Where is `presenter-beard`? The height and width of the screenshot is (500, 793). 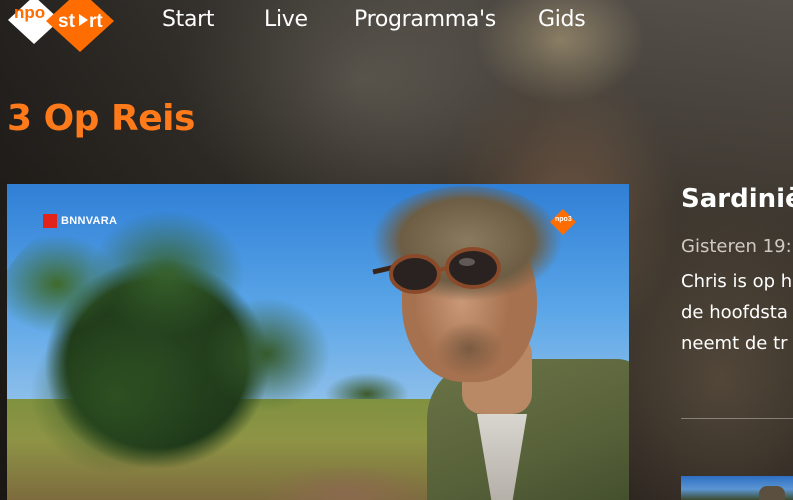 presenter-beard is located at coordinates (469, 354).